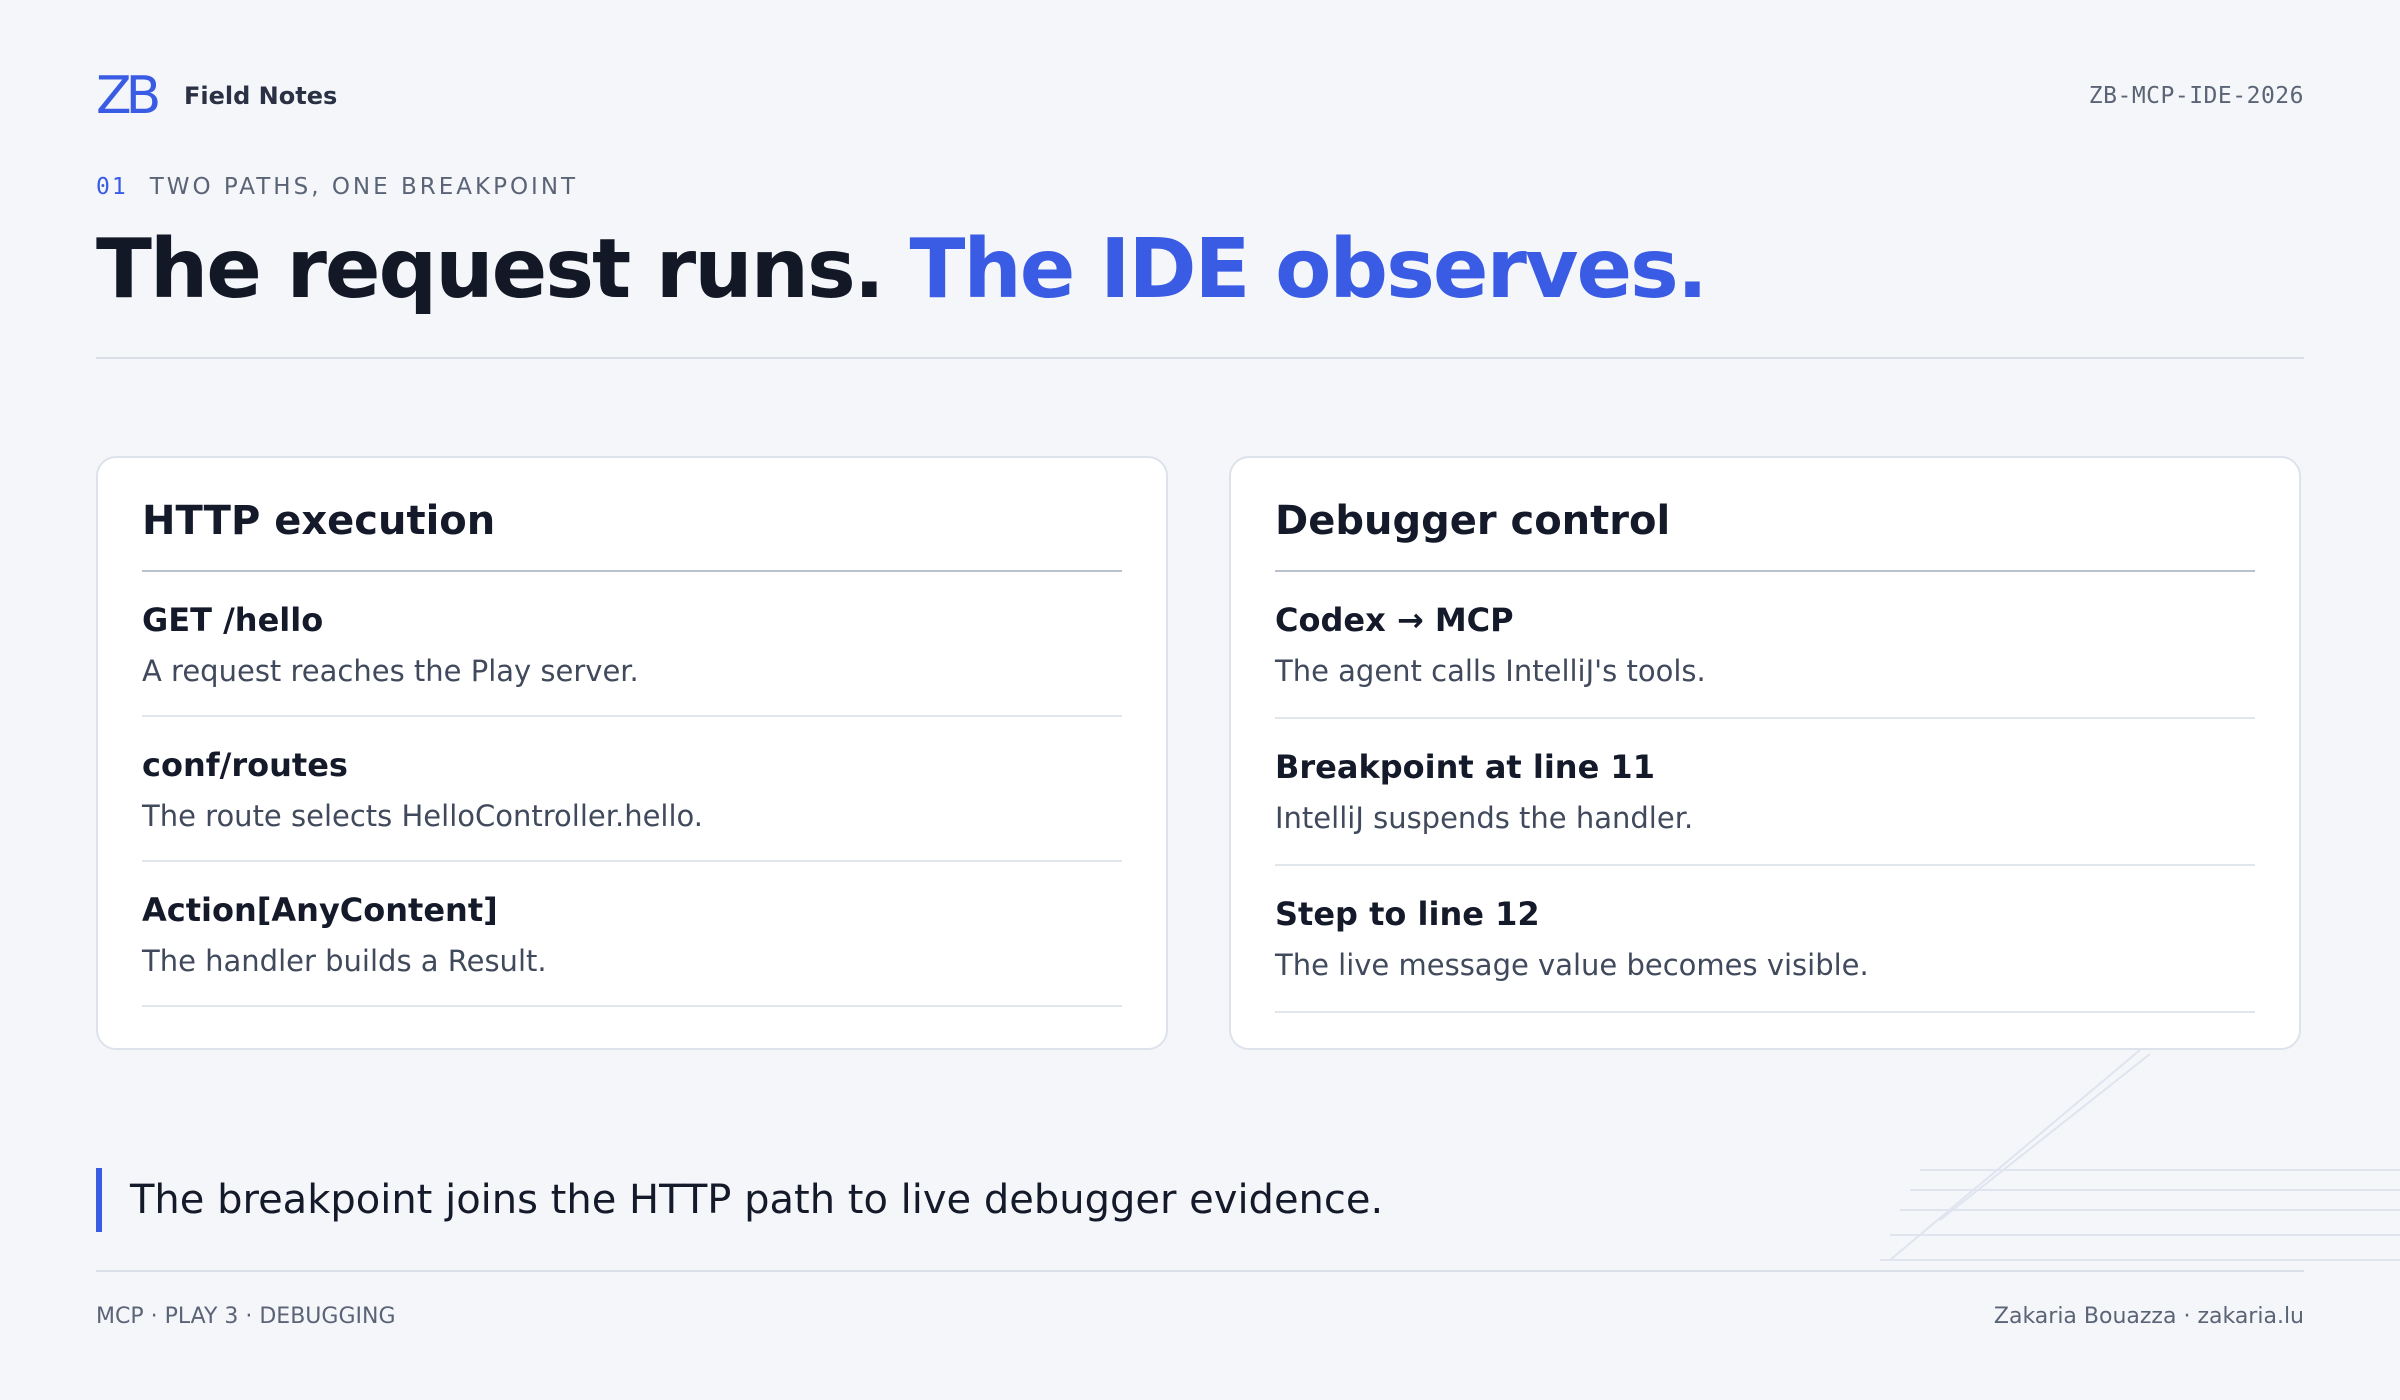  Describe the element at coordinates (1200, 96) in the screenshot. I see `header-bar: ZB Field Notes ZB-MCP-IDE-2026` at that location.